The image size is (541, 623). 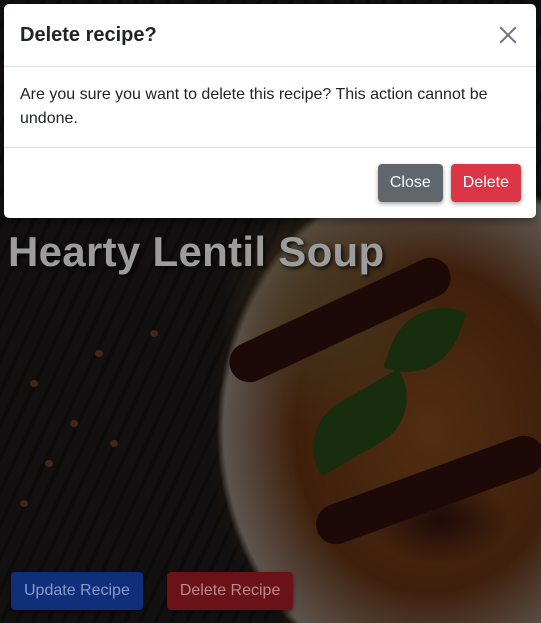 What do you see at coordinates (196, 251) in the screenshot?
I see `recipe-title: Hearty Lentil Soup` at bounding box center [196, 251].